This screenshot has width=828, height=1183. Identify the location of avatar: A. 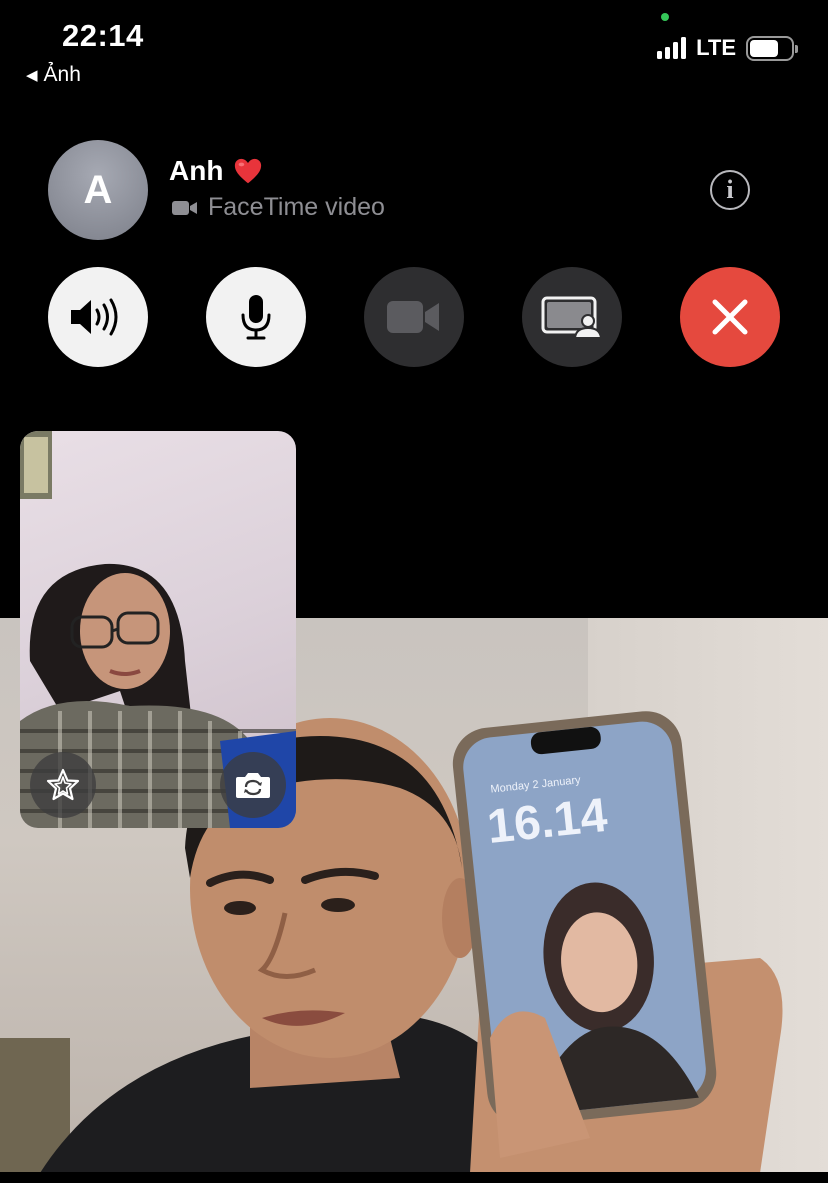
(98, 190).